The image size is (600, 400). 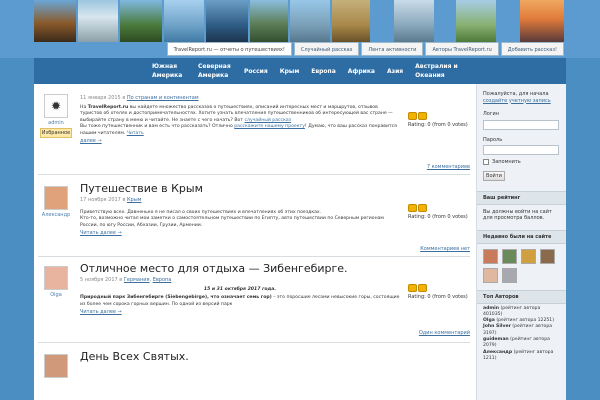 I want to click on author-name: guideman, so click(x=496, y=339).